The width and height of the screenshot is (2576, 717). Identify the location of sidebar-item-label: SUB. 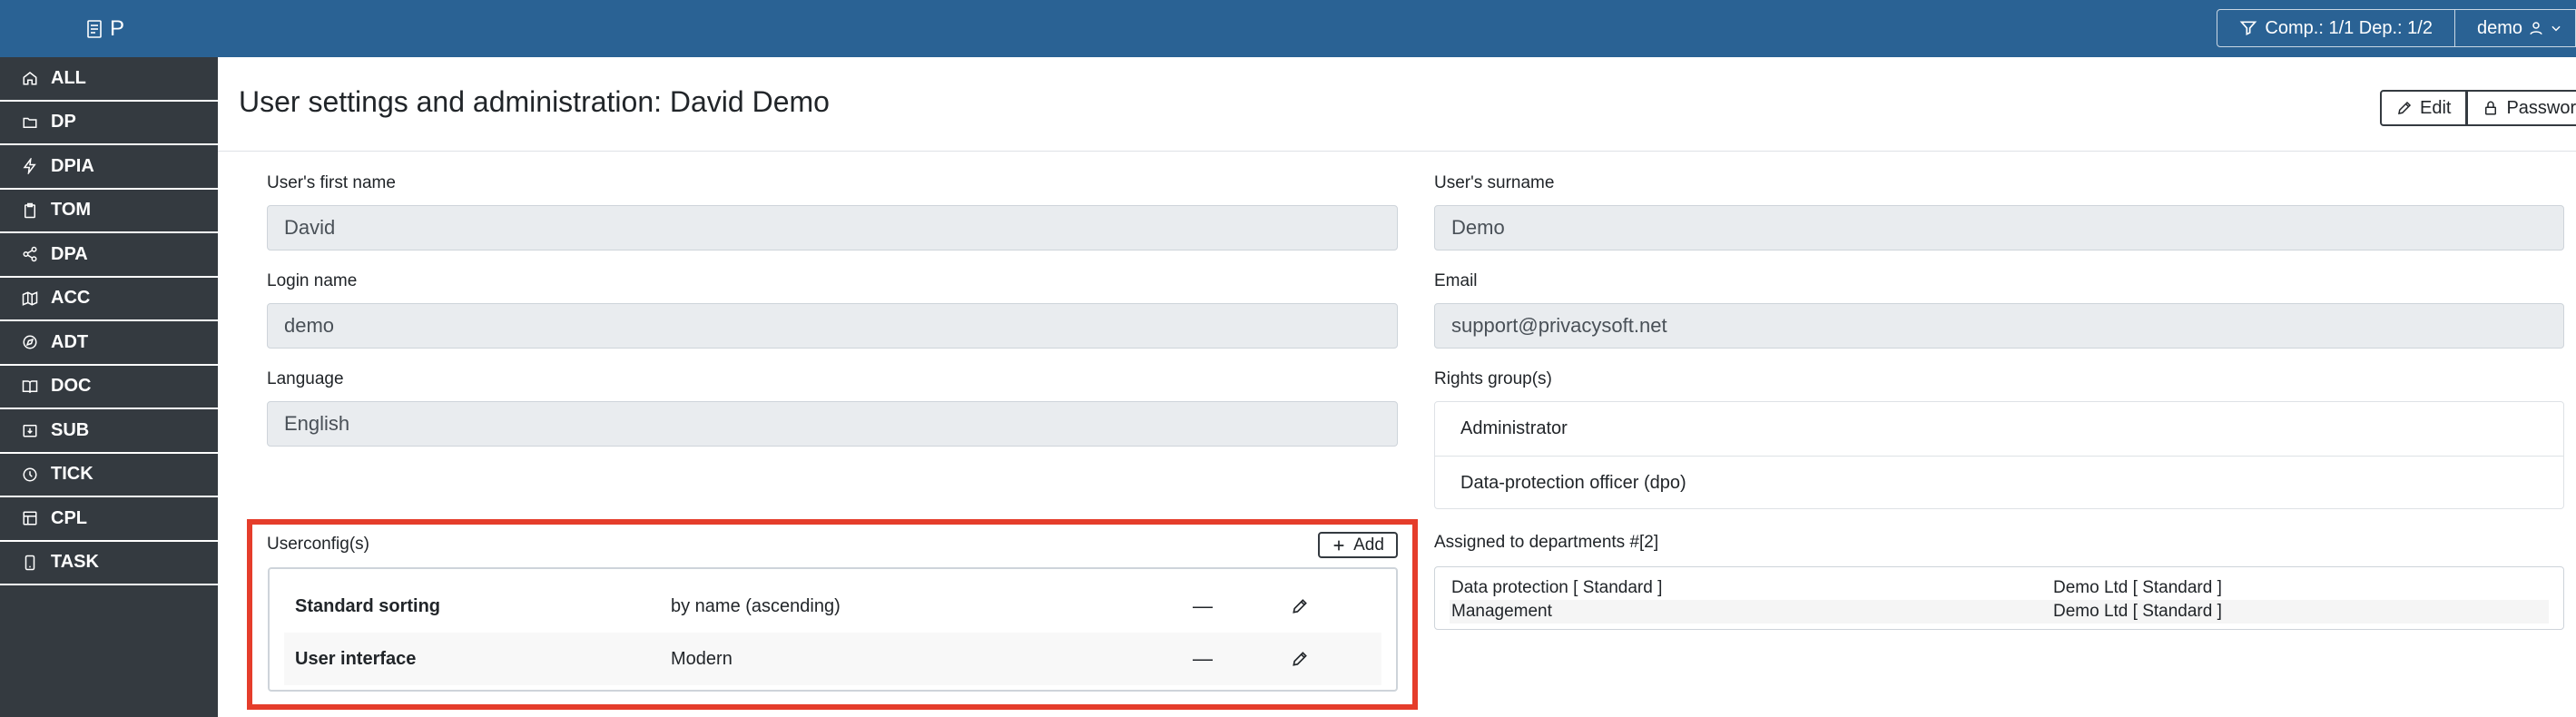
(70, 429).